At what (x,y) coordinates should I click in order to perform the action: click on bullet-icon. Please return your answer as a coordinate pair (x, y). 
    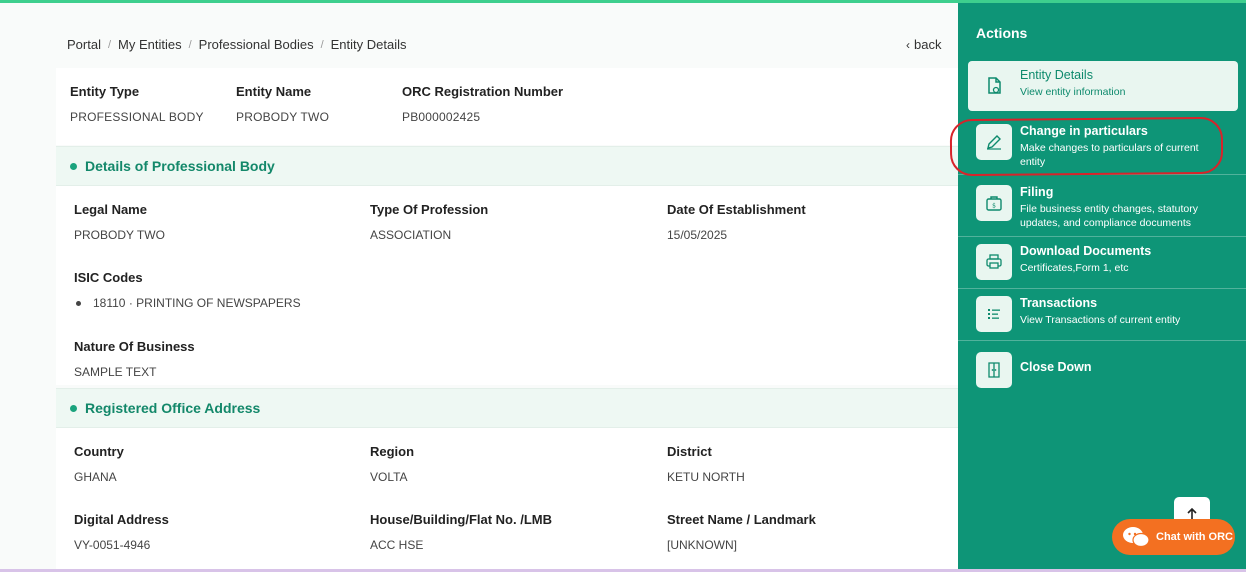
    Looking at the image, I should click on (78, 303).